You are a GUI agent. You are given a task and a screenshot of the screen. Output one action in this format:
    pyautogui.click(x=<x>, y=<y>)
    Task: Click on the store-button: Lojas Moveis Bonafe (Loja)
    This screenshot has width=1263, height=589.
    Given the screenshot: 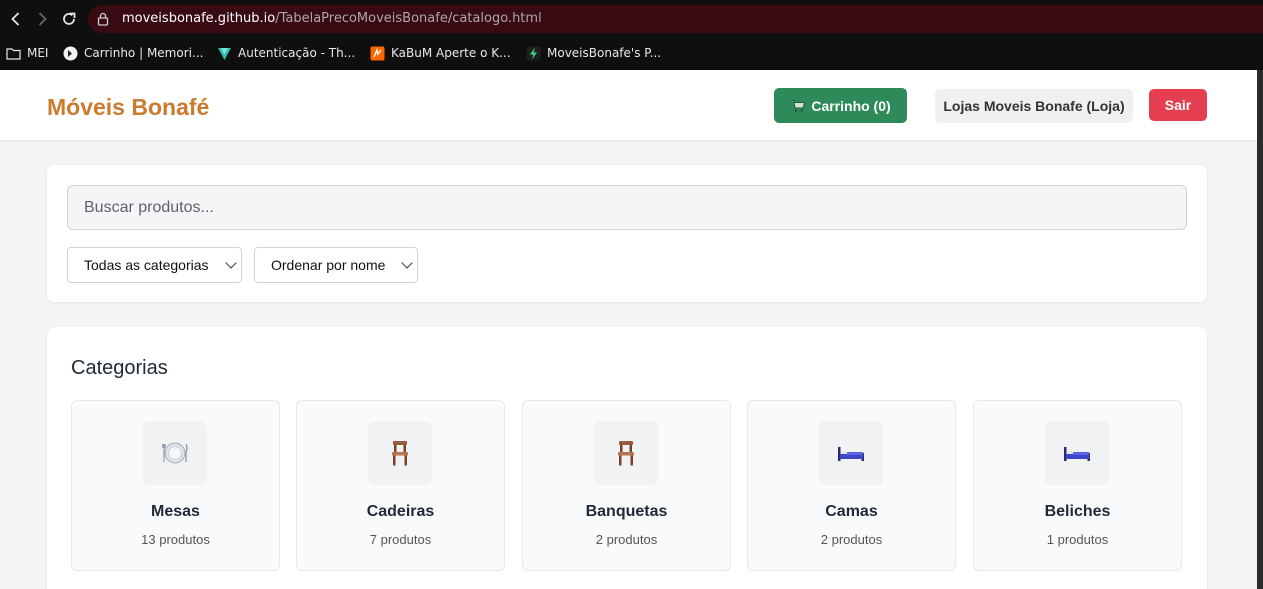 What is the action you would take?
    pyautogui.click(x=1034, y=106)
    